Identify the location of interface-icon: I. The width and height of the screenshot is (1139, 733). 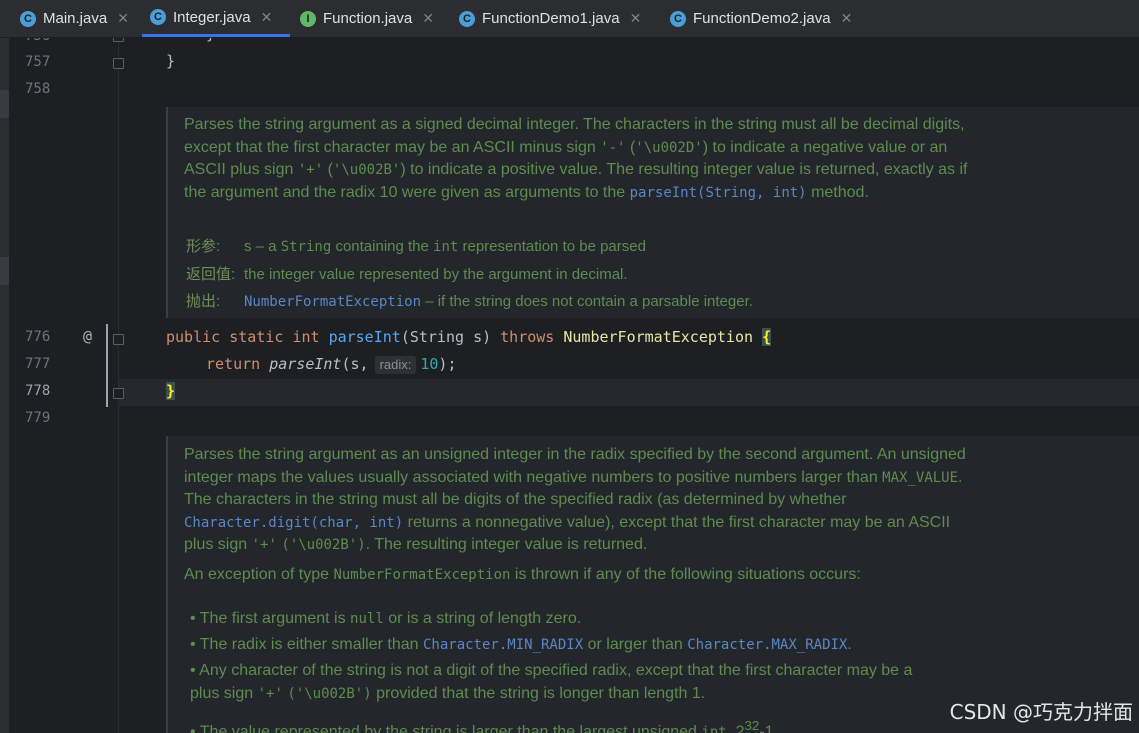
(308, 18).